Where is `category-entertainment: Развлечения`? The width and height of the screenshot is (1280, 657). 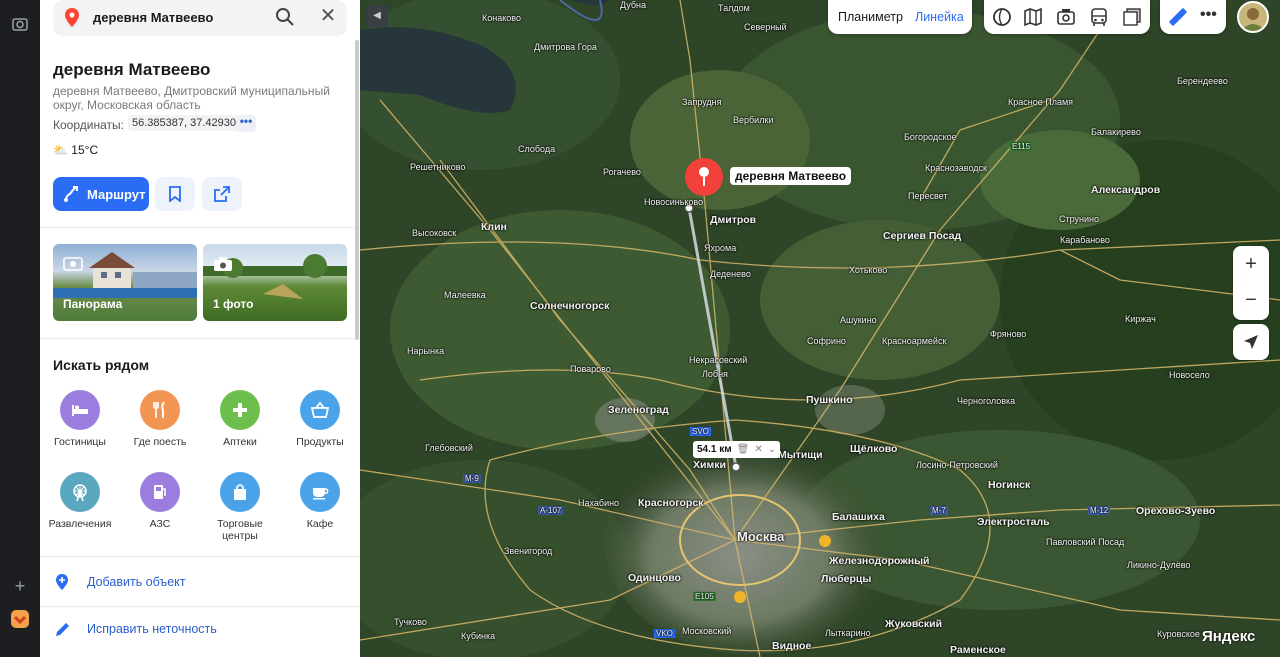 category-entertainment: Развлечения is located at coordinates (80, 501).